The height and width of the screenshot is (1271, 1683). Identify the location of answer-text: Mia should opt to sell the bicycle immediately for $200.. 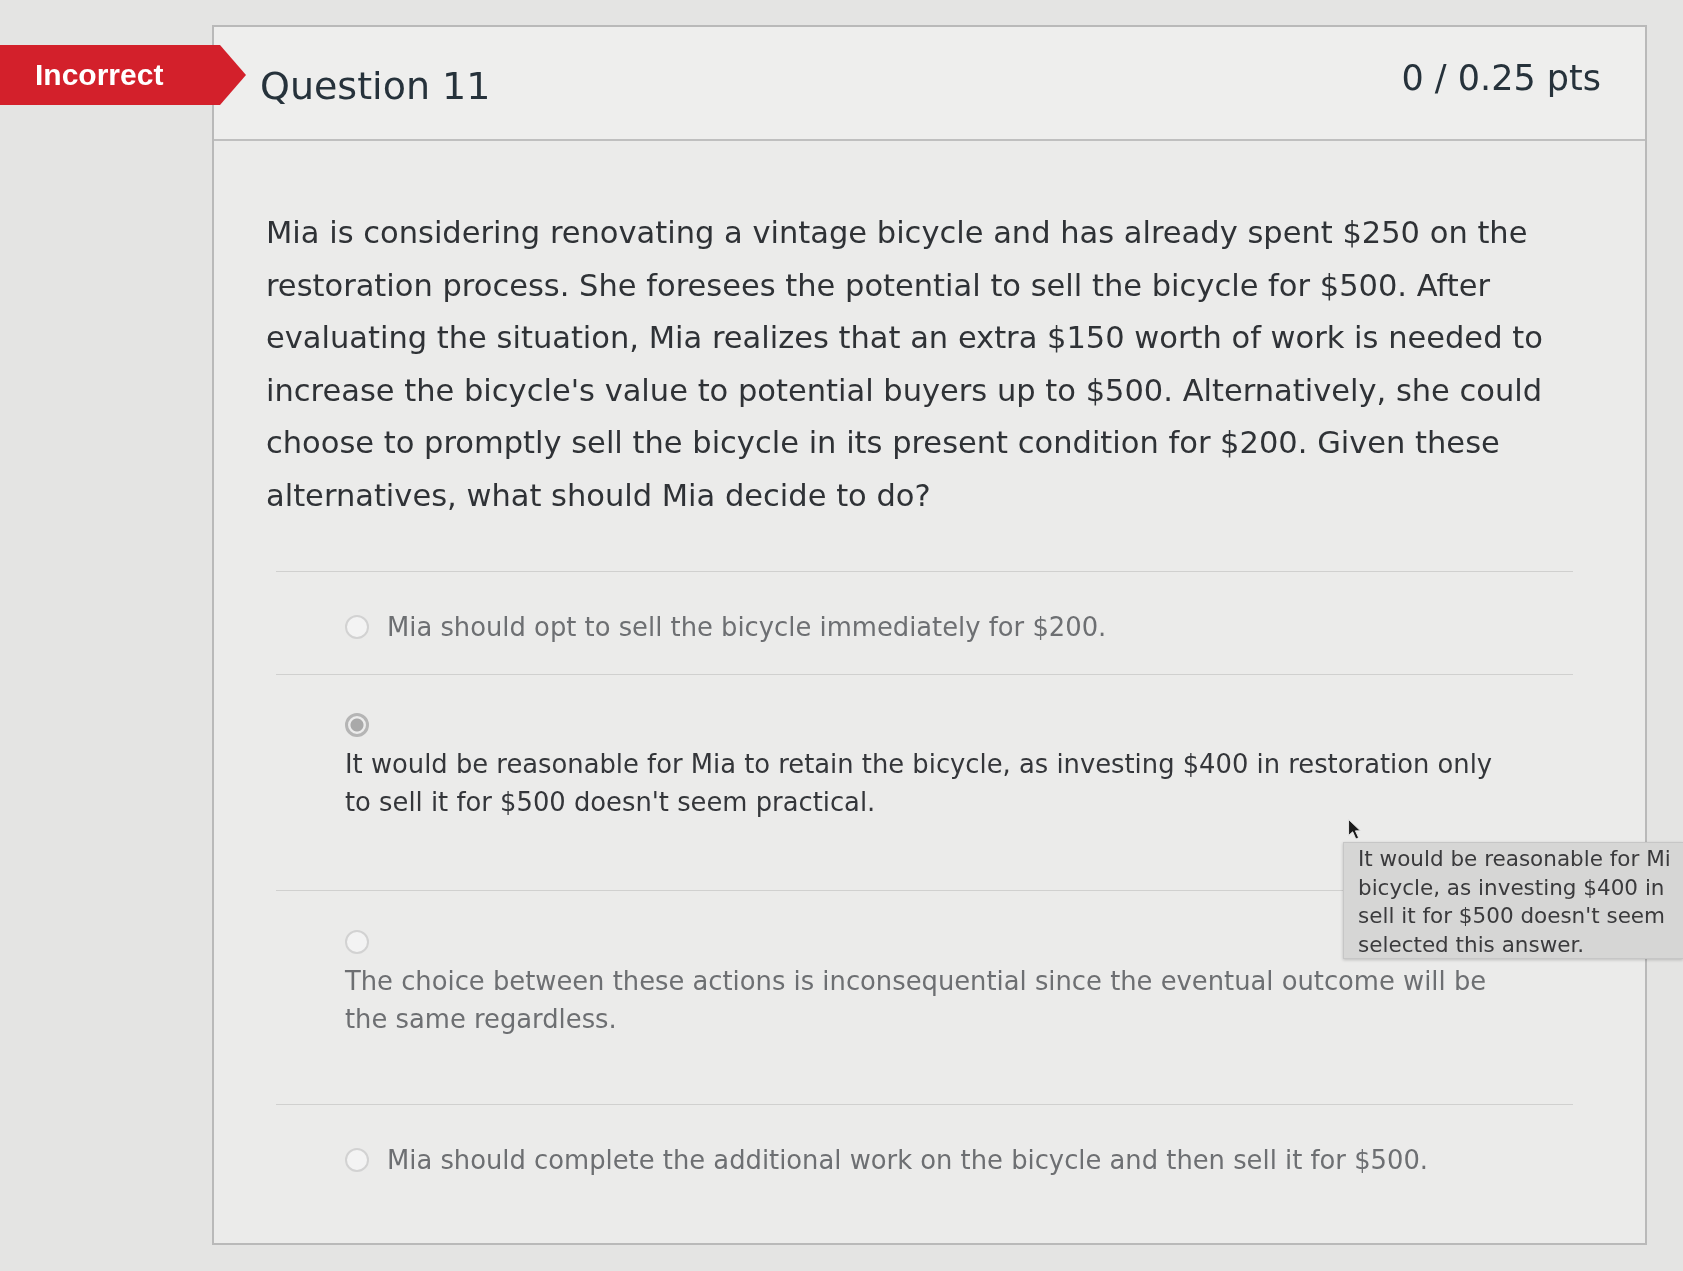
(747, 627).